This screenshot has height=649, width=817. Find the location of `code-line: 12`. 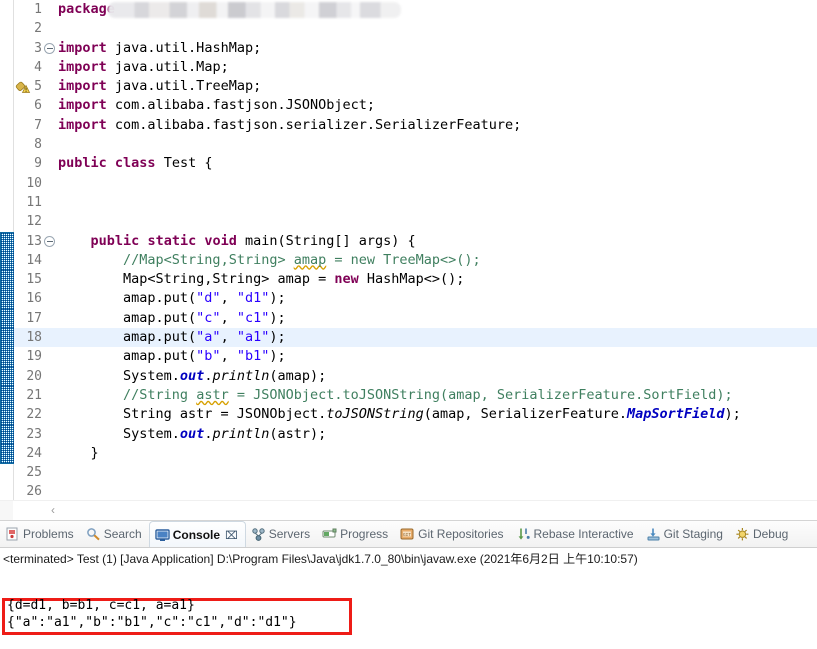

code-line: 12 is located at coordinates (408, 221).